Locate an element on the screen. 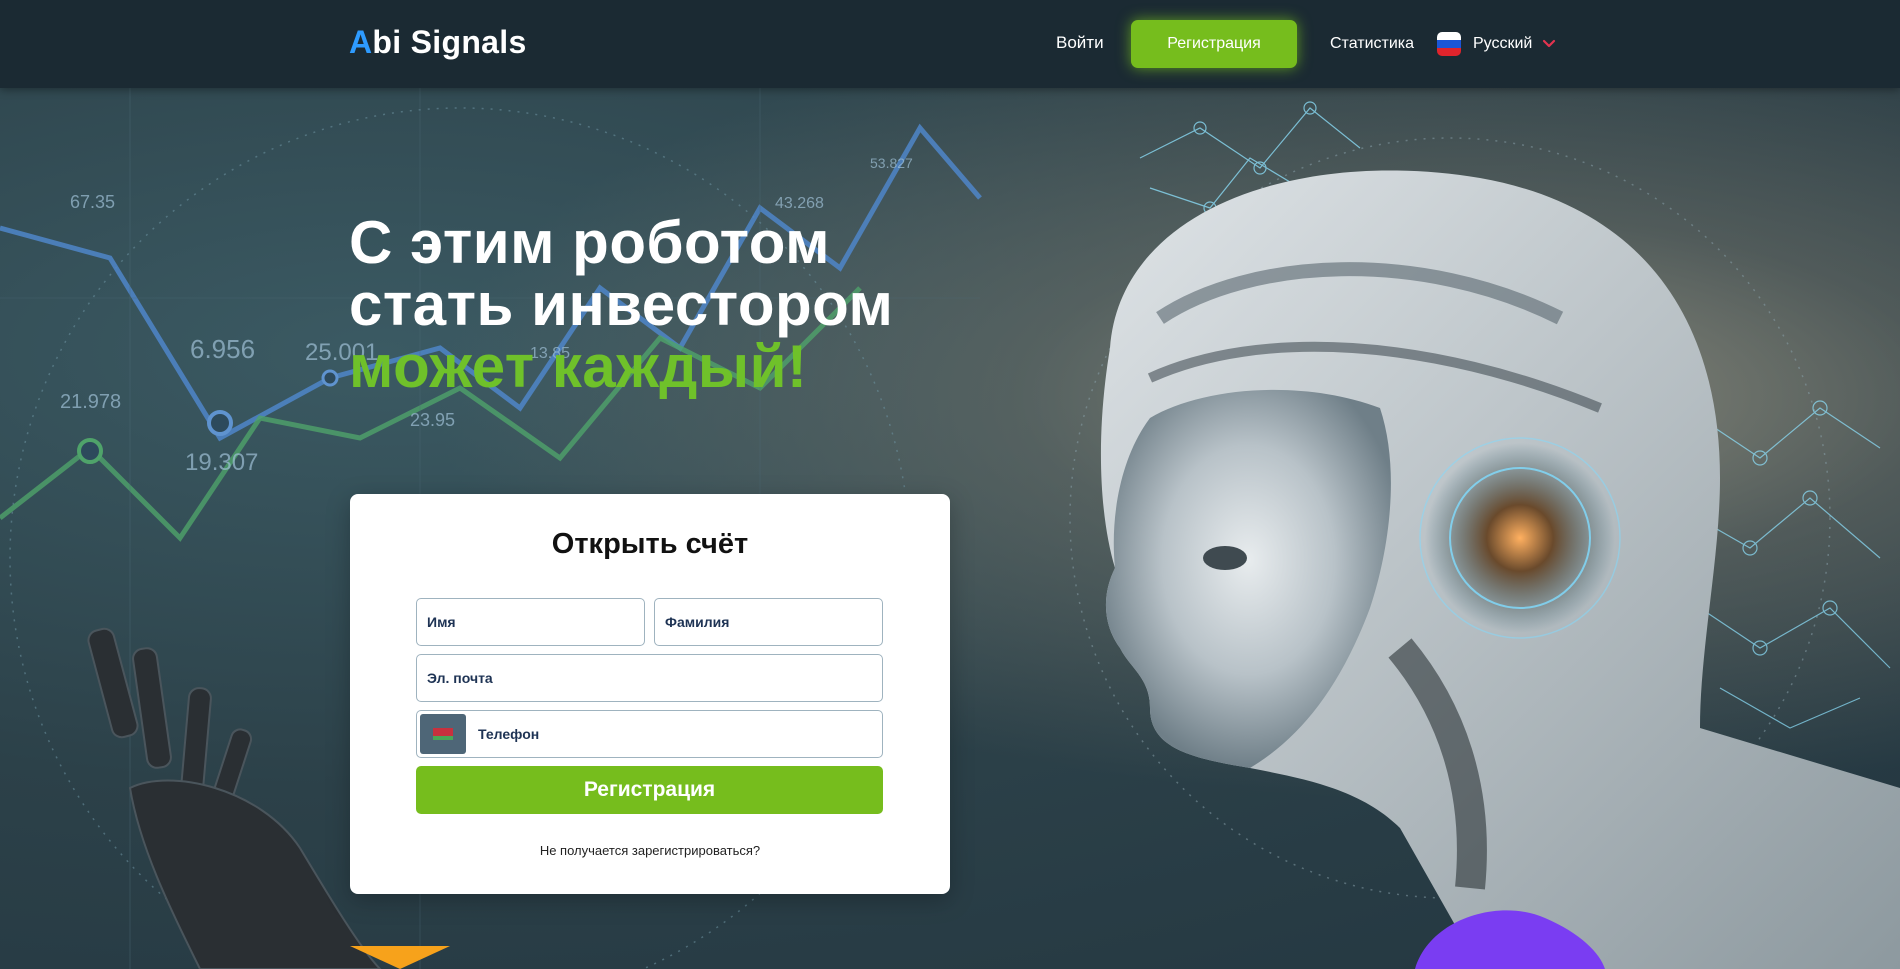  statistics-link: Статистика is located at coordinates (1372, 44).